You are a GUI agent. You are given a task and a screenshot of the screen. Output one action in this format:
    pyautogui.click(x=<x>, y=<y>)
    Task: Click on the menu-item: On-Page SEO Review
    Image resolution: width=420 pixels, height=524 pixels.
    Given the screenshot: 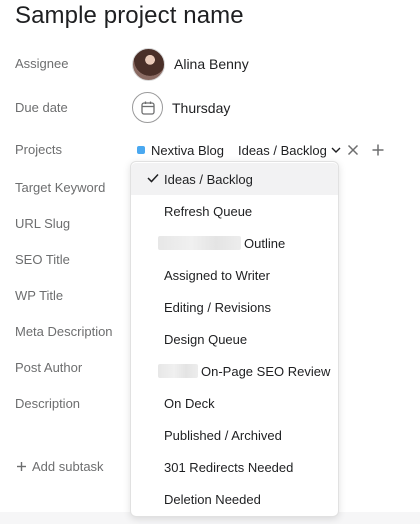 What is the action you would take?
    pyautogui.click(x=234, y=371)
    